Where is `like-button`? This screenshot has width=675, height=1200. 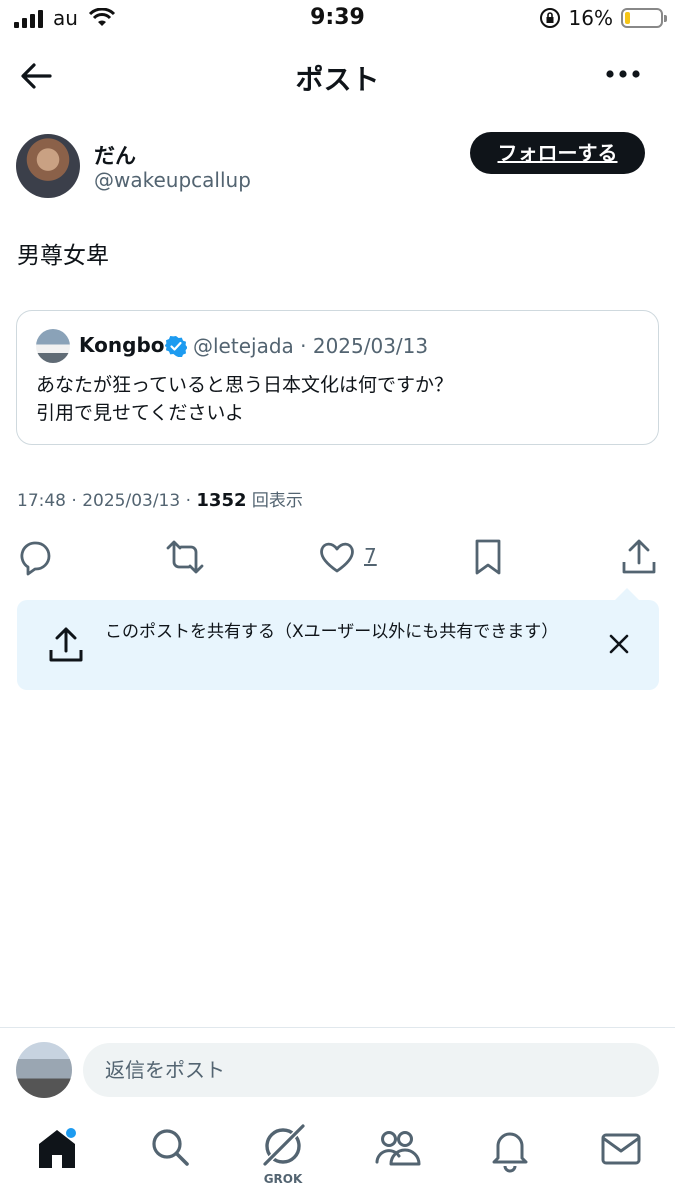 like-button is located at coordinates (338, 558).